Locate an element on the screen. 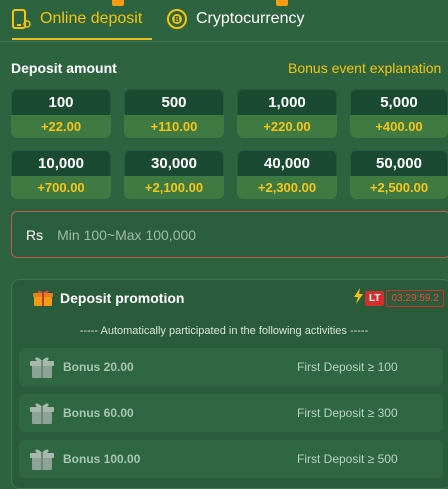 The width and height of the screenshot is (448, 489). promotion-item-name: Bonus 20.00 is located at coordinates (98, 367).